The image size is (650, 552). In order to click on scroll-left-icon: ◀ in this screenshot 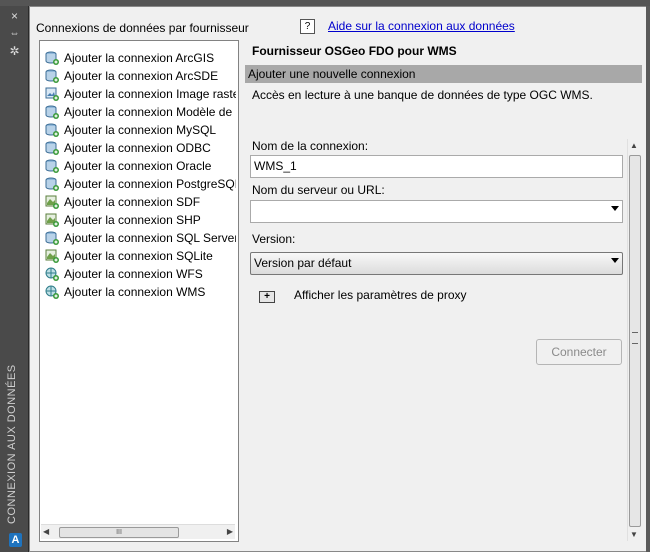, I will do `click(46, 531)`.